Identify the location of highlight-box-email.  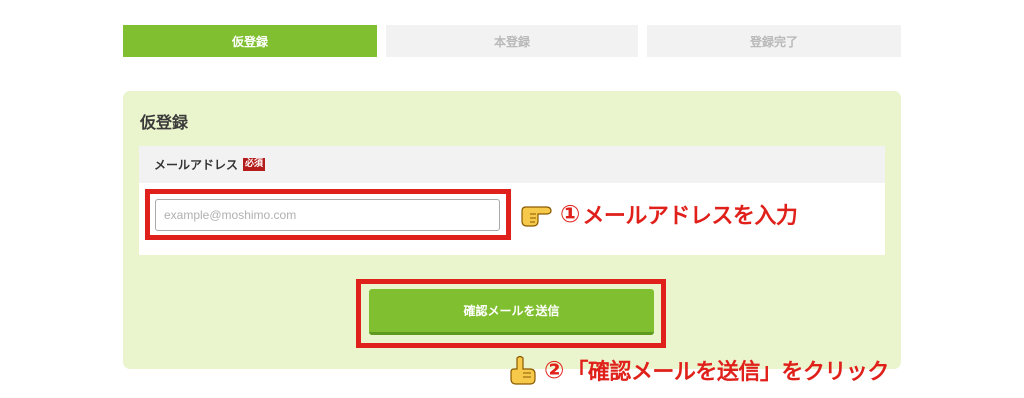
(328, 214).